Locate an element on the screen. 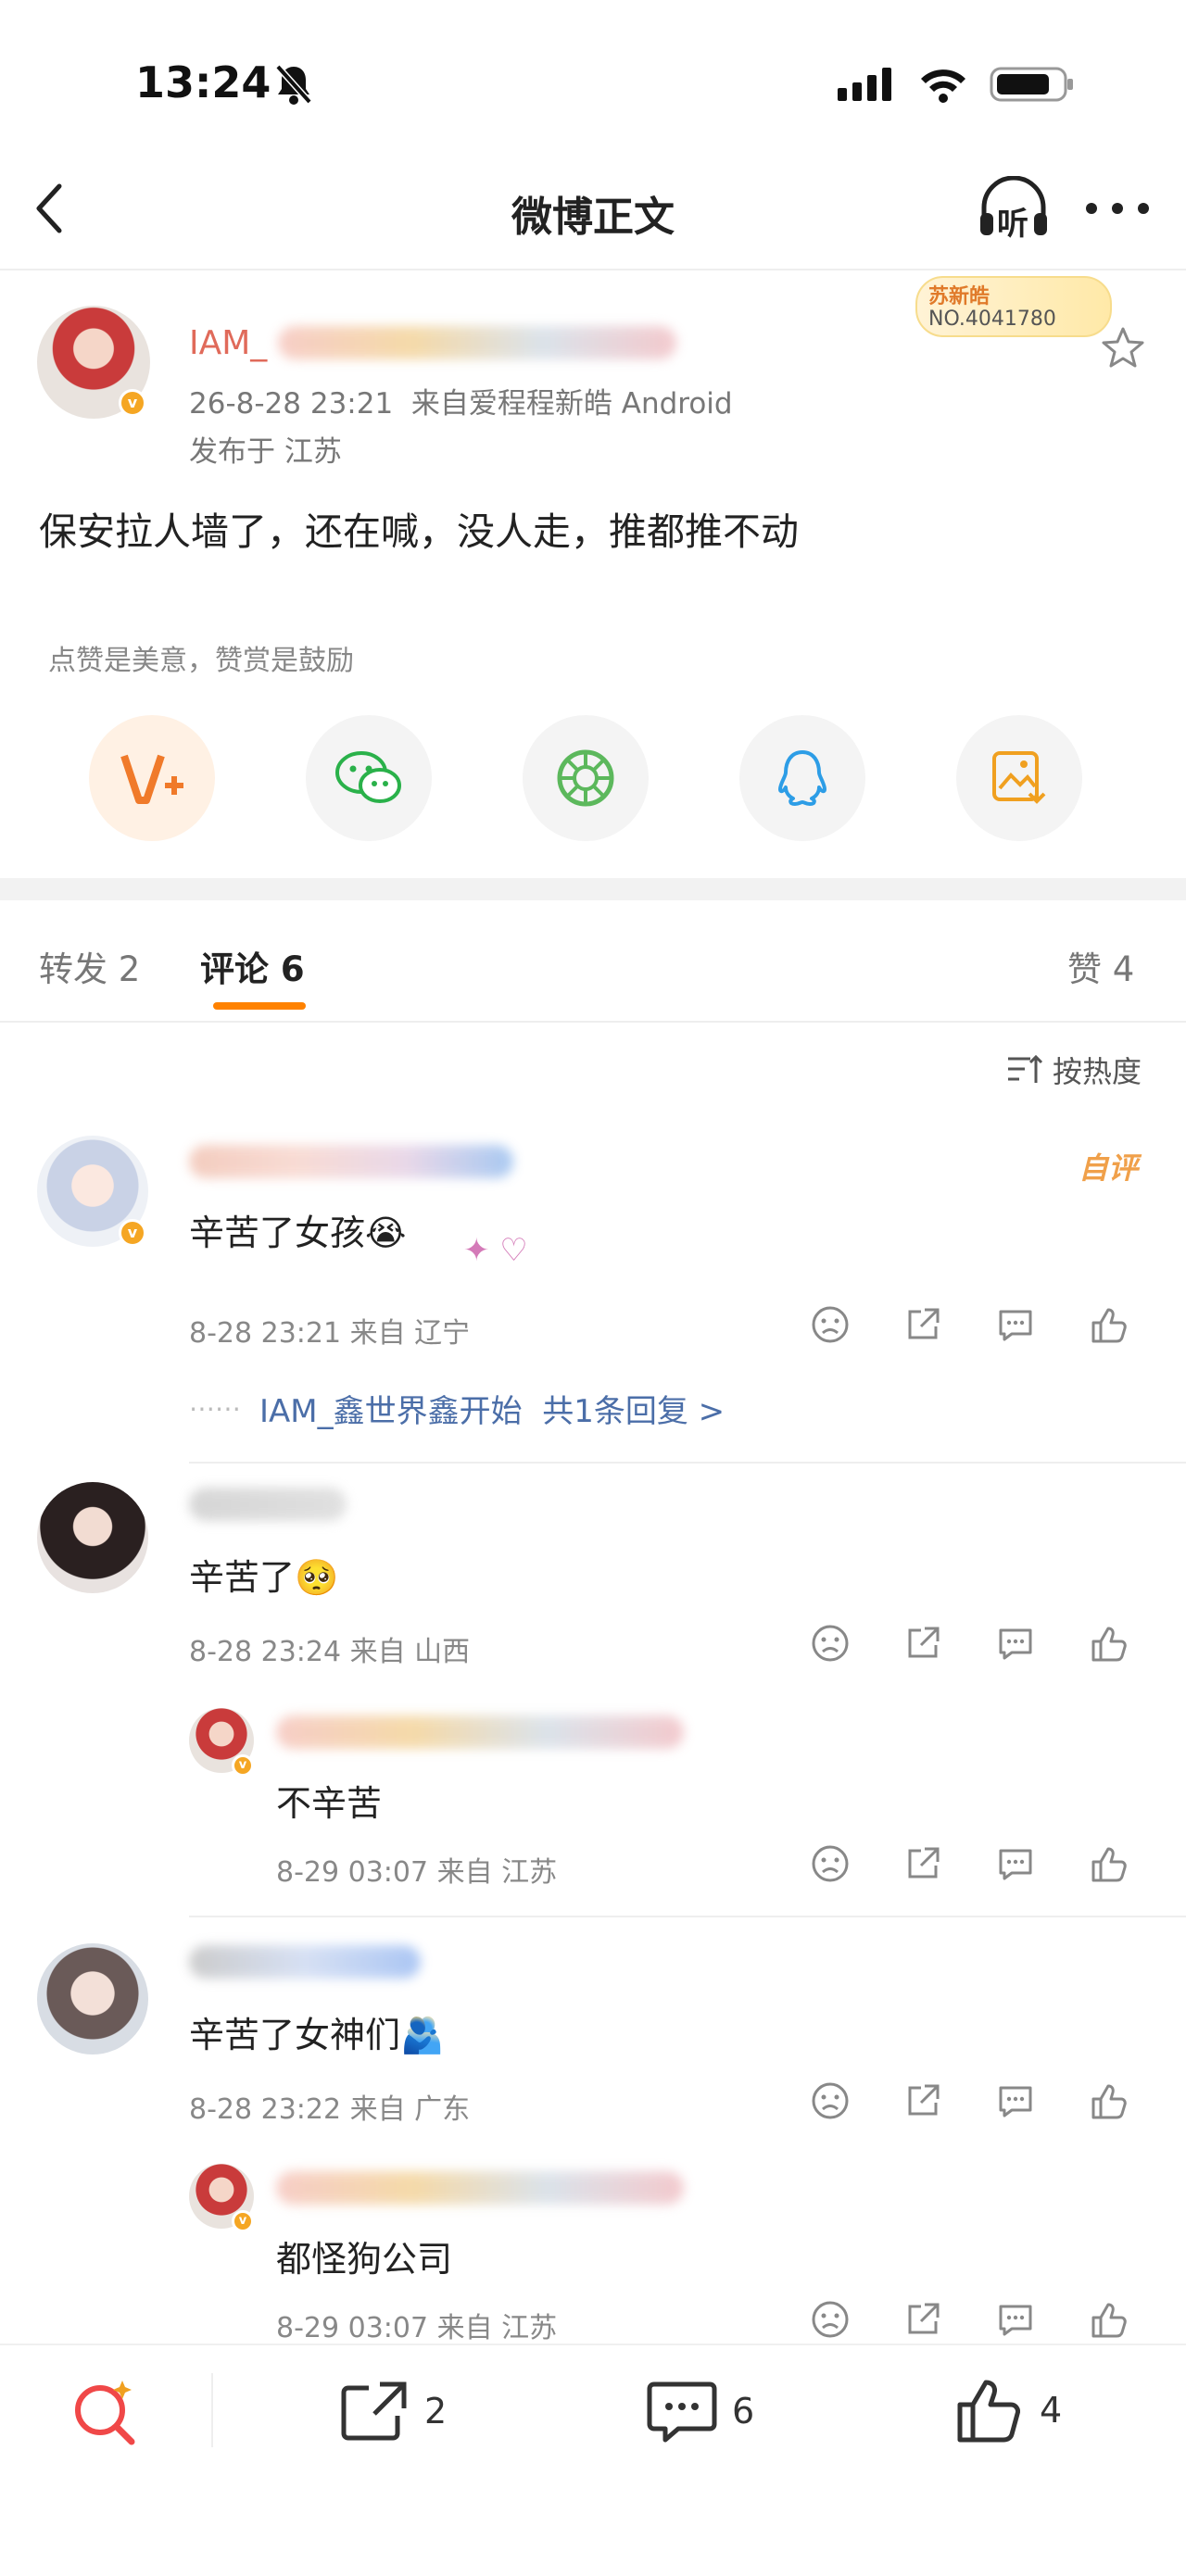 This screenshot has height=2576, width=1186. share-row is located at coordinates (585, 778).